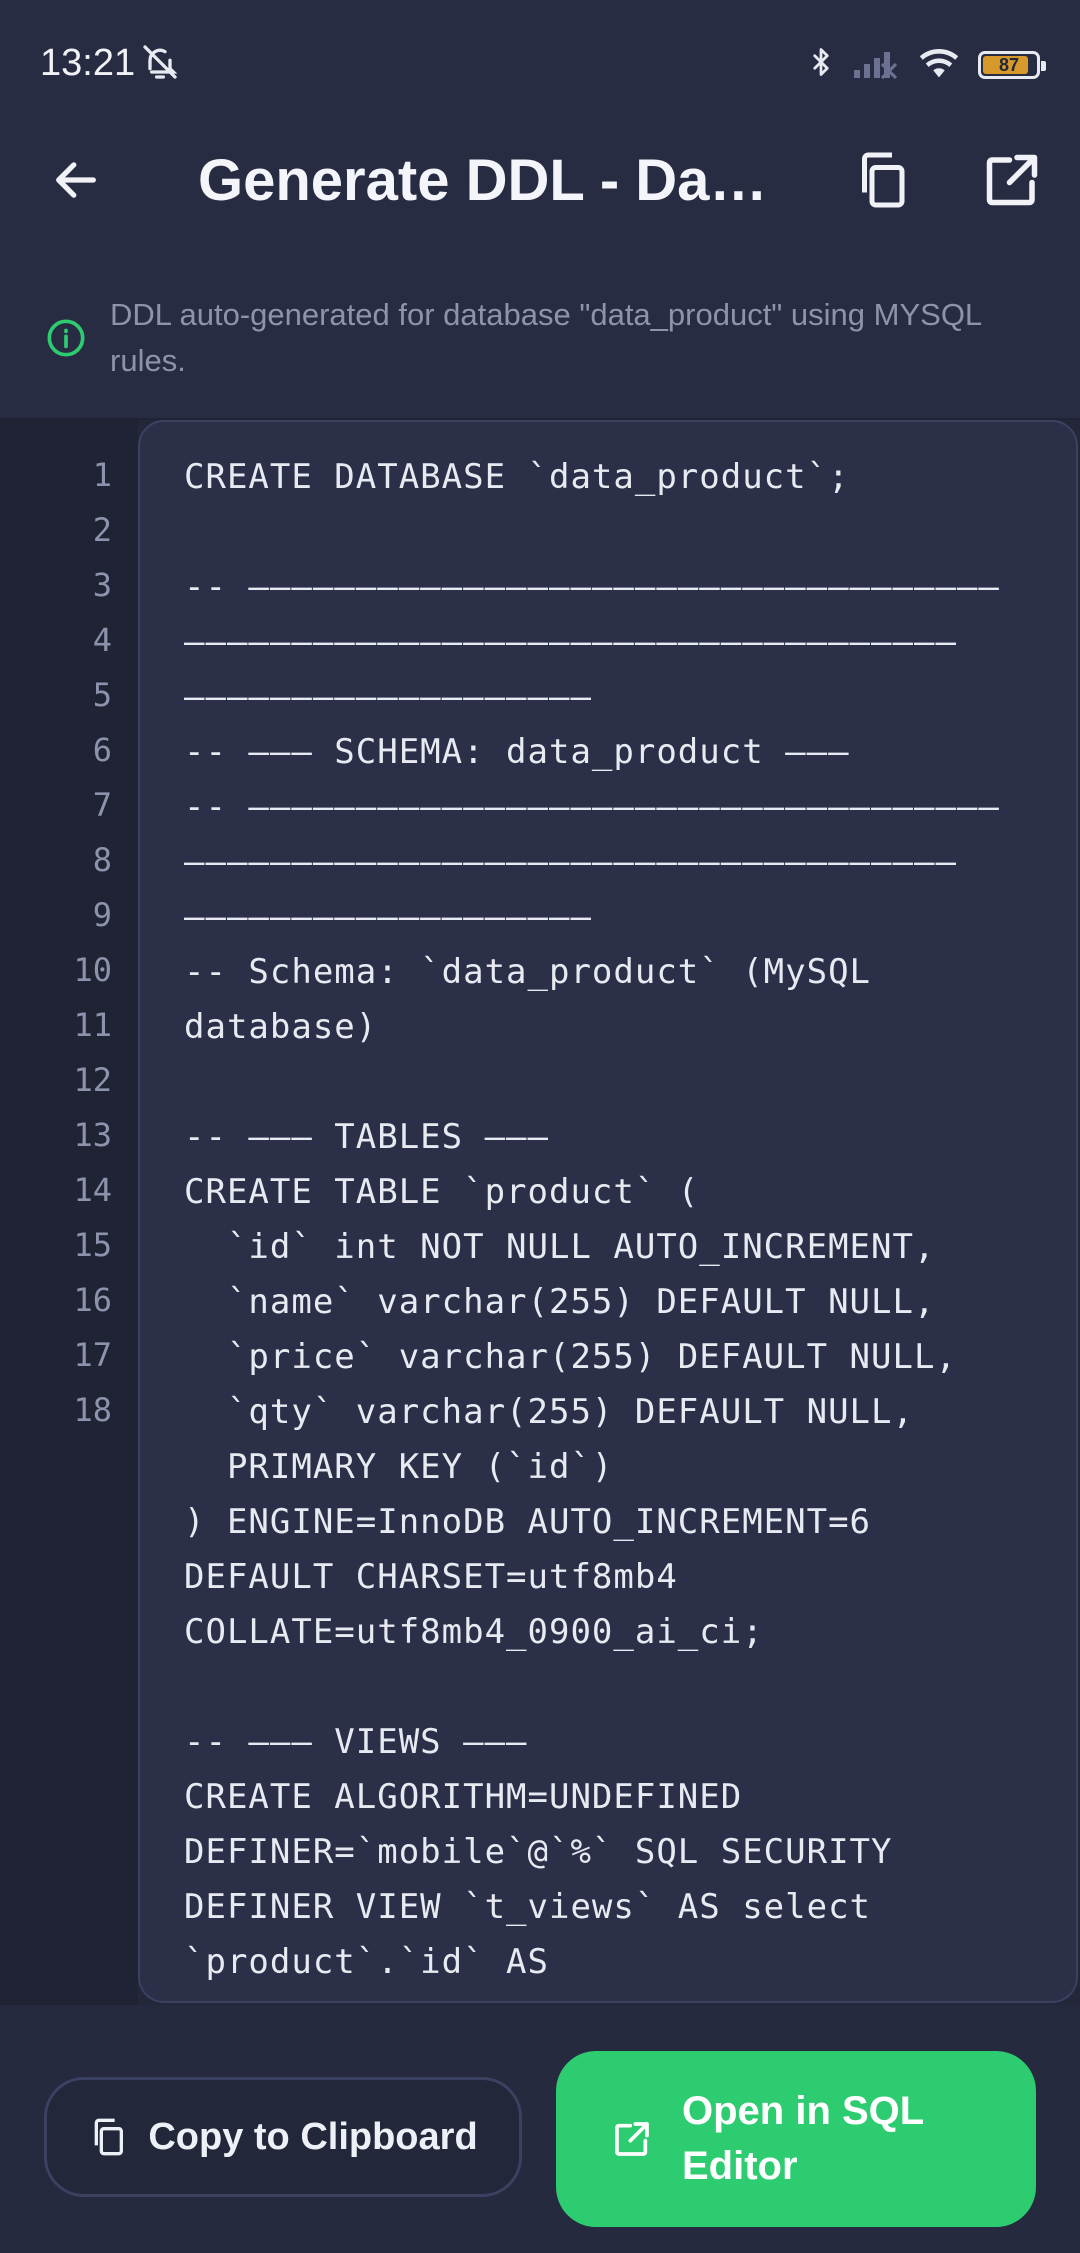  I want to click on line-number: 16, so click(92, 1300).